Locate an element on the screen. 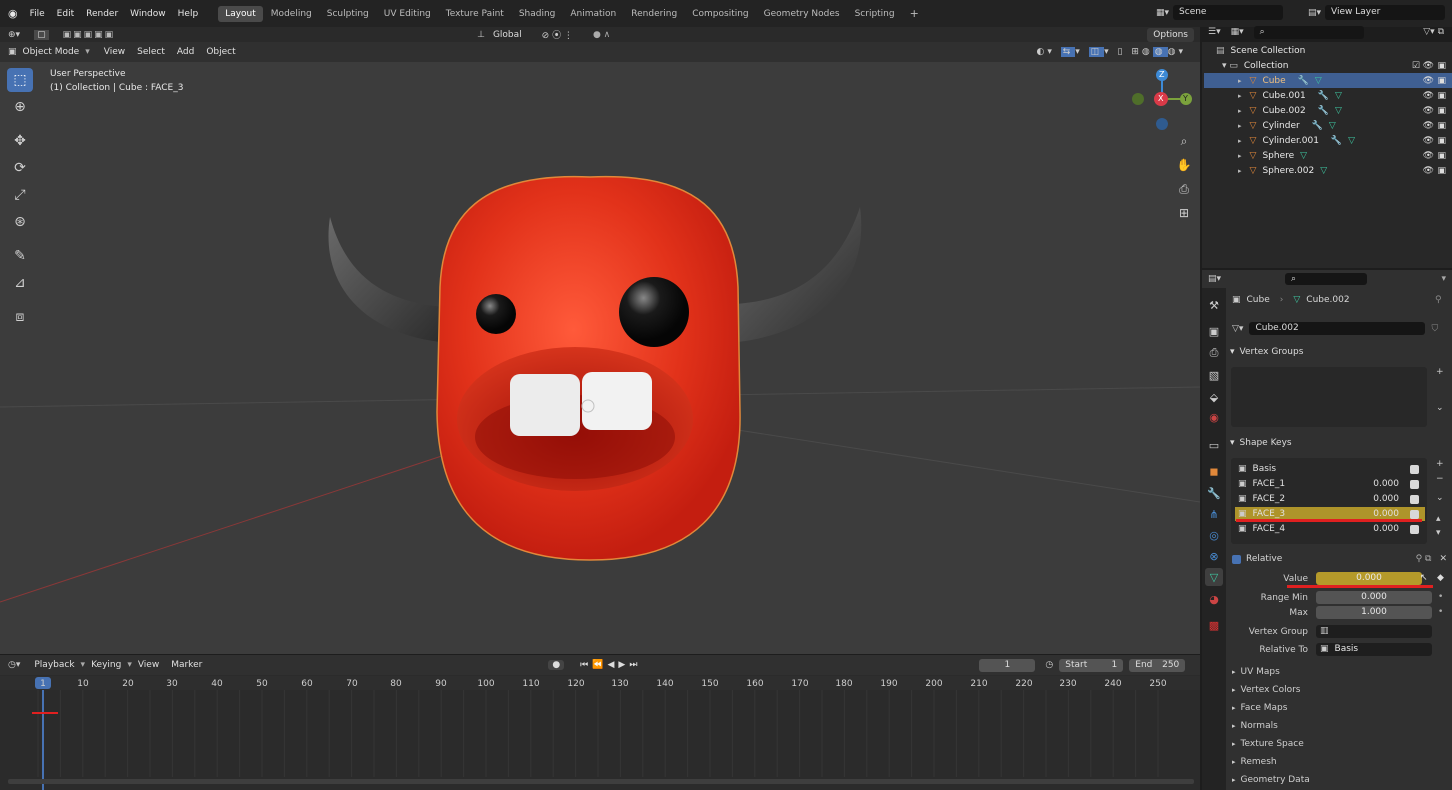  relative-to-field: ▣ Basis is located at coordinates (1374, 649).